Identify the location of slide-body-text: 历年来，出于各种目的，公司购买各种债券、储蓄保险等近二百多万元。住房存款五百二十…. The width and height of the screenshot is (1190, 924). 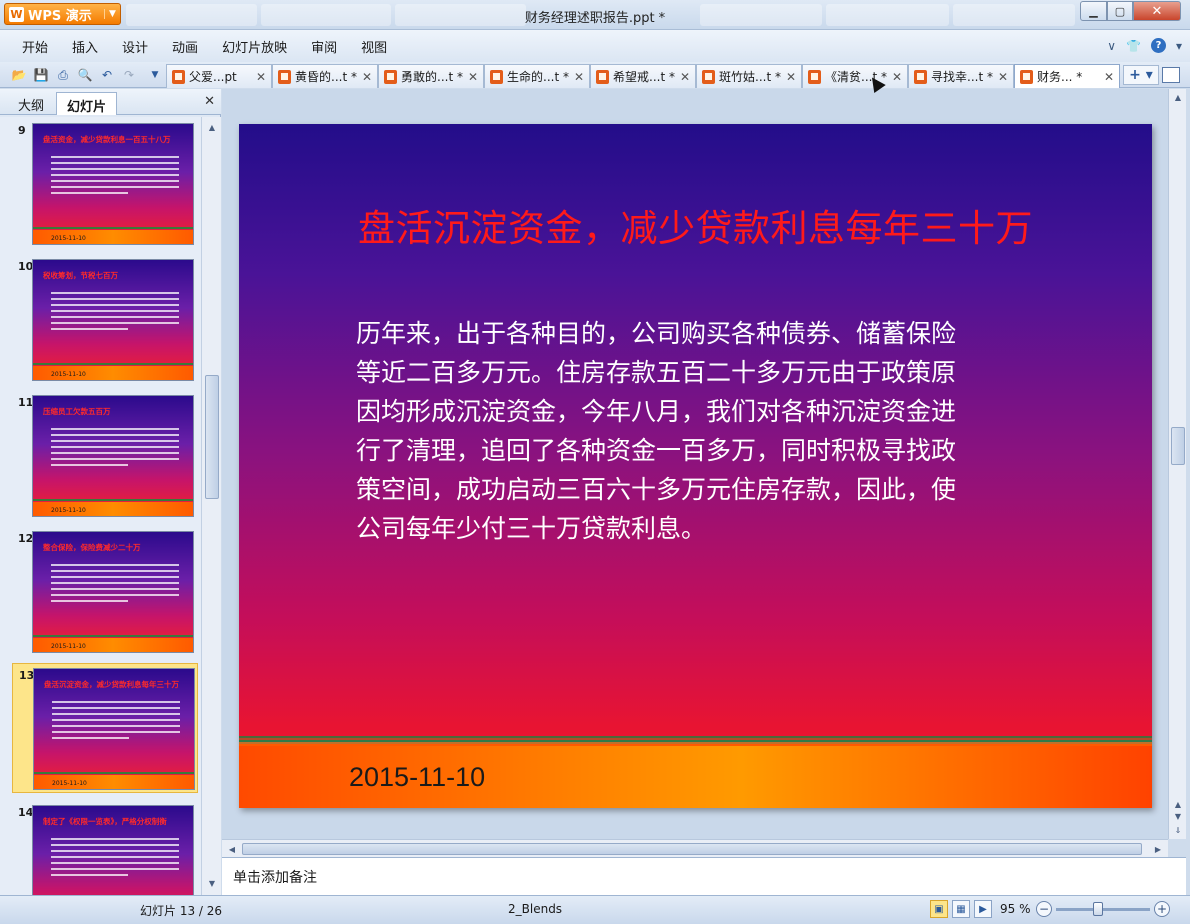
(661, 431).